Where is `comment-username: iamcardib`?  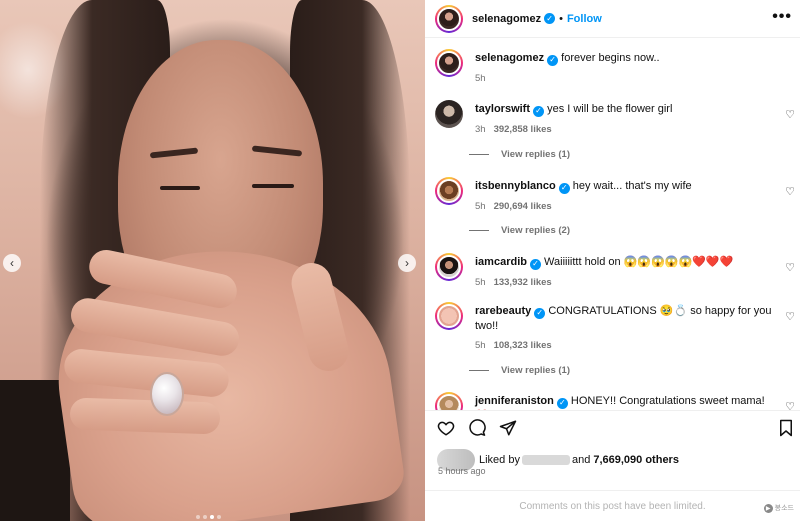 comment-username: iamcardib is located at coordinates (501, 262).